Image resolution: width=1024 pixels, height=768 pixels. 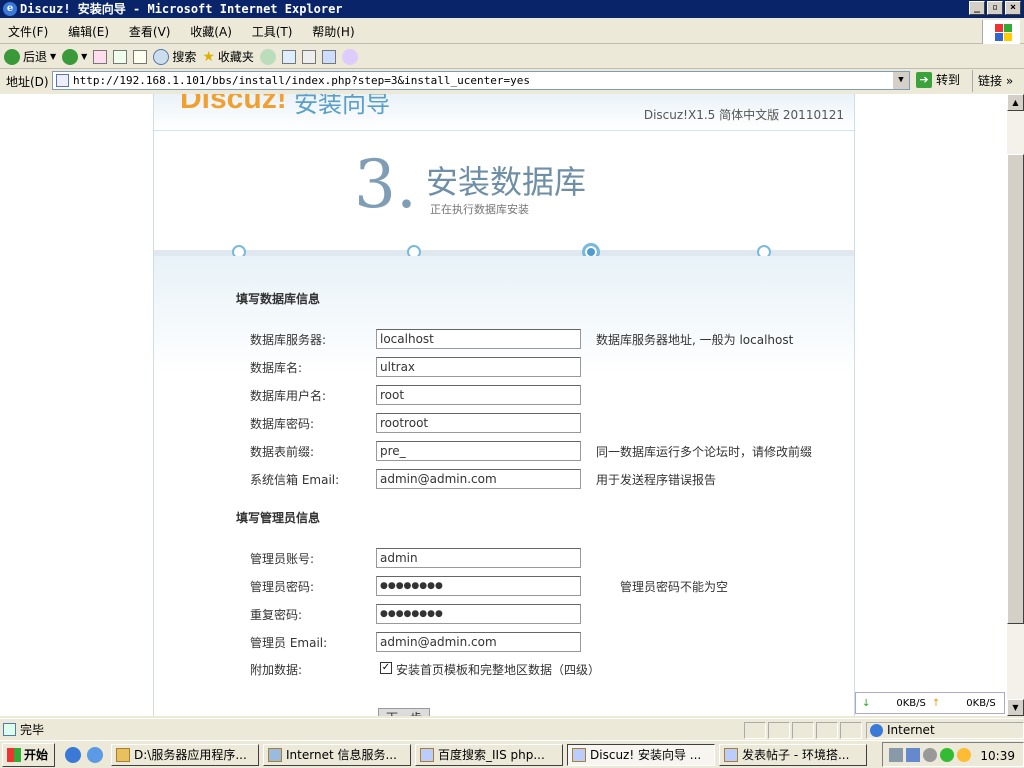 What do you see at coordinates (404, 712) in the screenshot?
I see `next-step-button: 下一步` at bounding box center [404, 712].